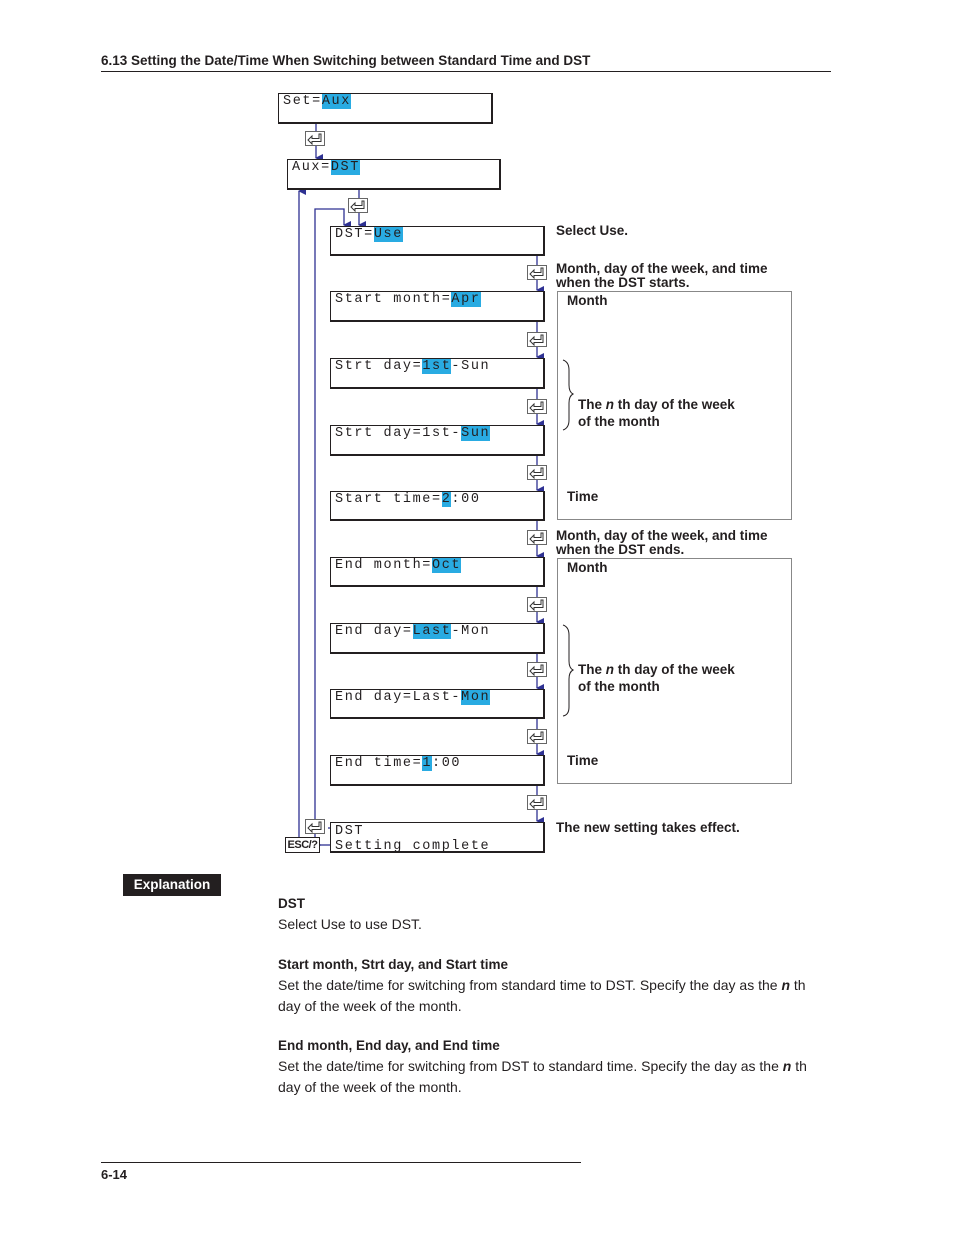 This screenshot has height=1235, width=954. Describe the element at coordinates (398, 433) in the screenshot. I see `lcd-text: Strt day=1st-` at that location.